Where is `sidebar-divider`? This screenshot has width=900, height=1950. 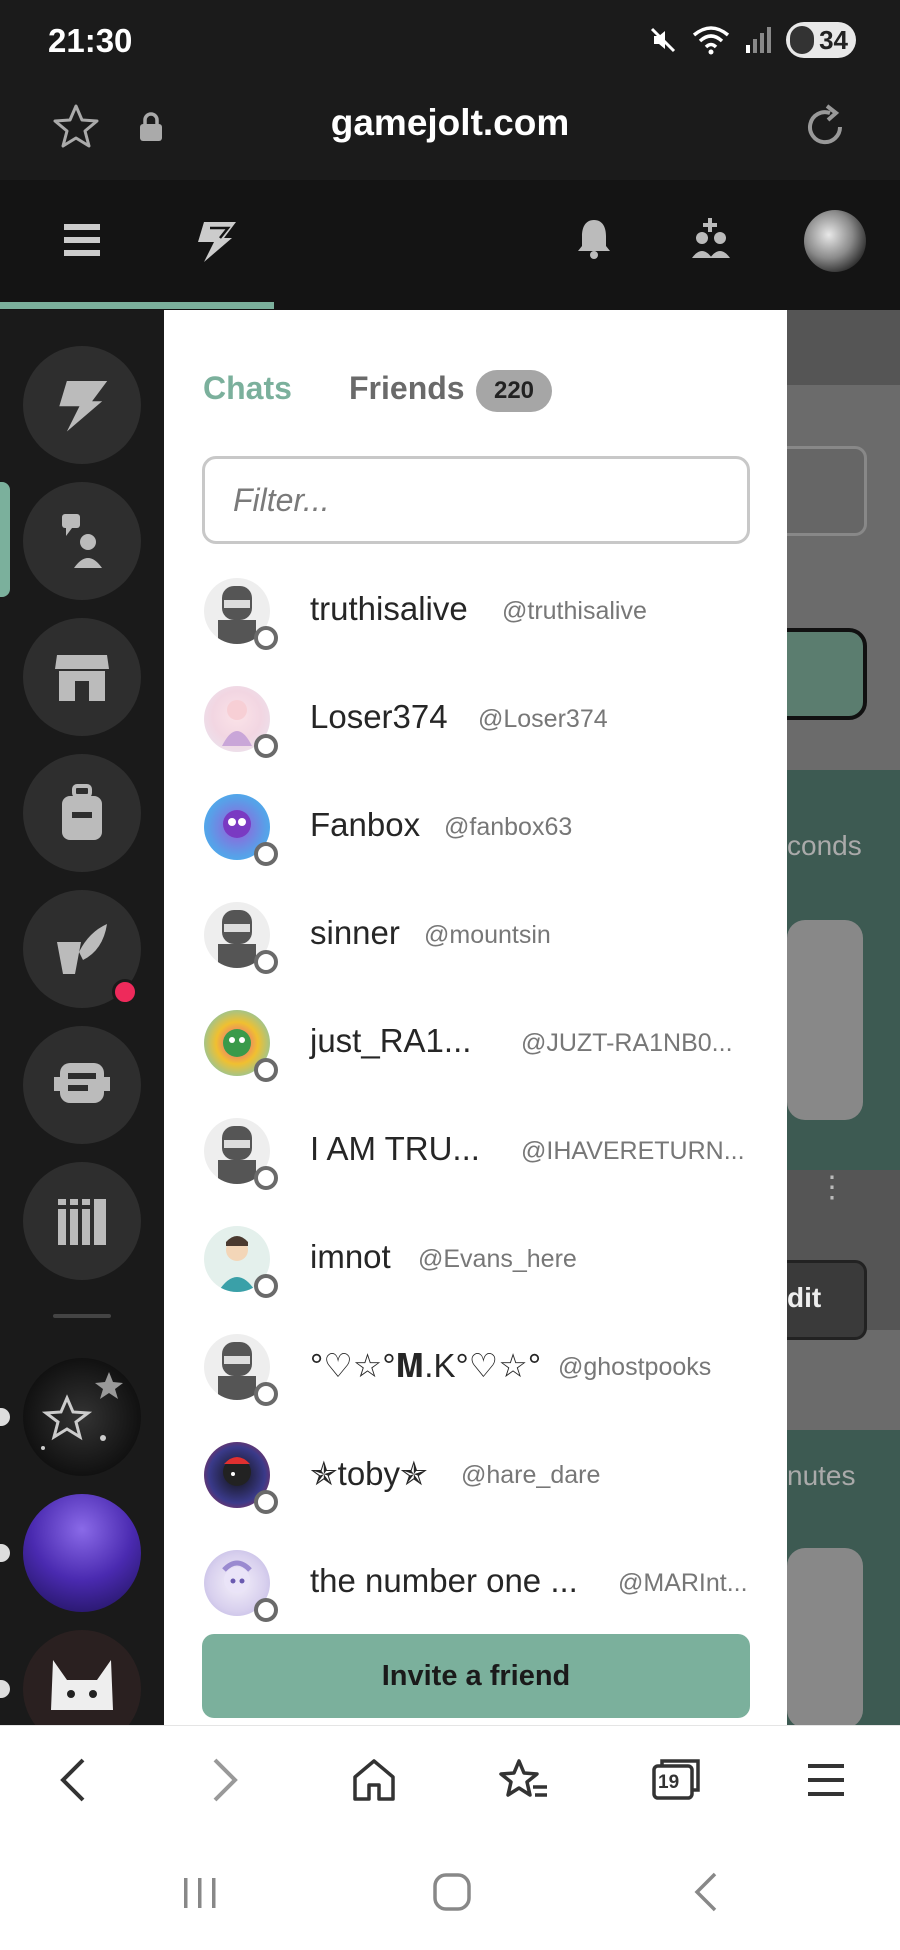
sidebar-divider is located at coordinates (82, 1316).